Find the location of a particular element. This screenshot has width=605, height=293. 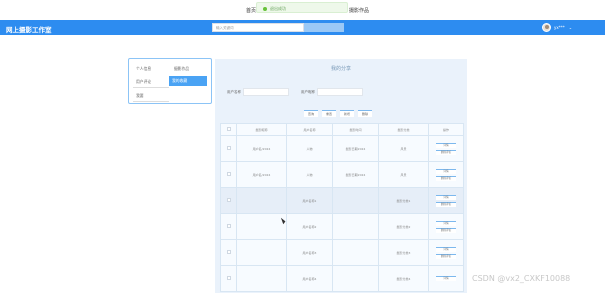

success-icon is located at coordinates (265, 9).